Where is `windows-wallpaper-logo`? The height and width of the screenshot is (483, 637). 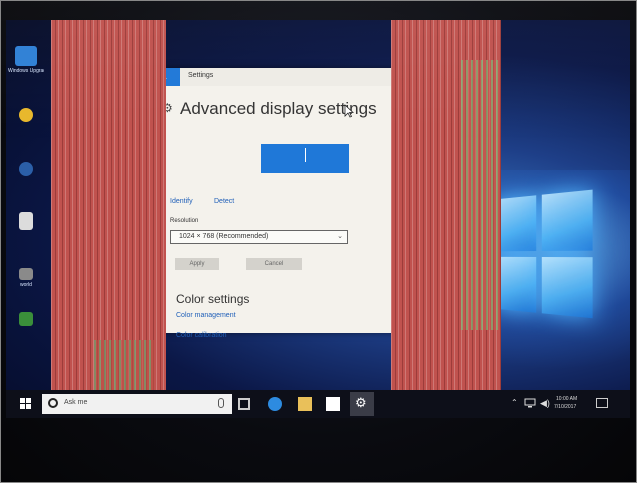 windows-wallpaper-logo is located at coordinates (543, 255).